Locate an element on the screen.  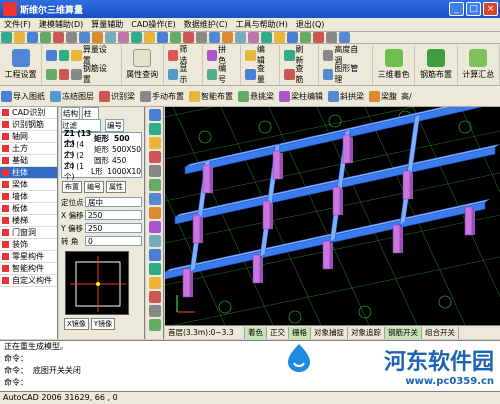
property-query-button: 属性查询 is located at coordinates (143, 64).